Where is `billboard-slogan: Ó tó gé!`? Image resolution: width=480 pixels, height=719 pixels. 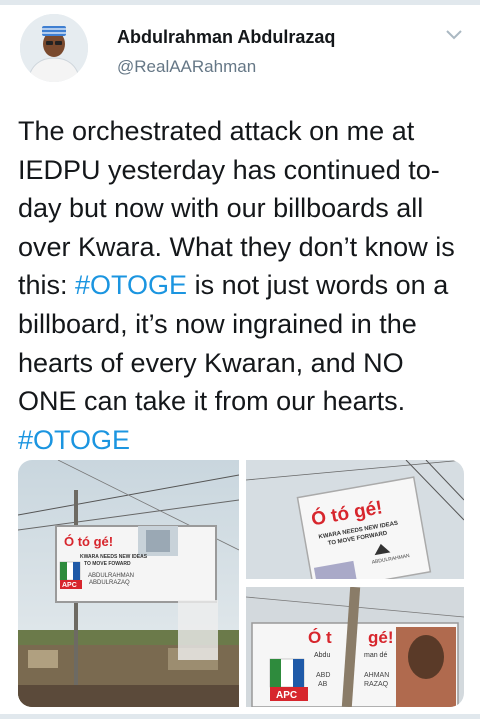 billboard-slogan: Ó tó gé! is located at coordinates (88, 541).